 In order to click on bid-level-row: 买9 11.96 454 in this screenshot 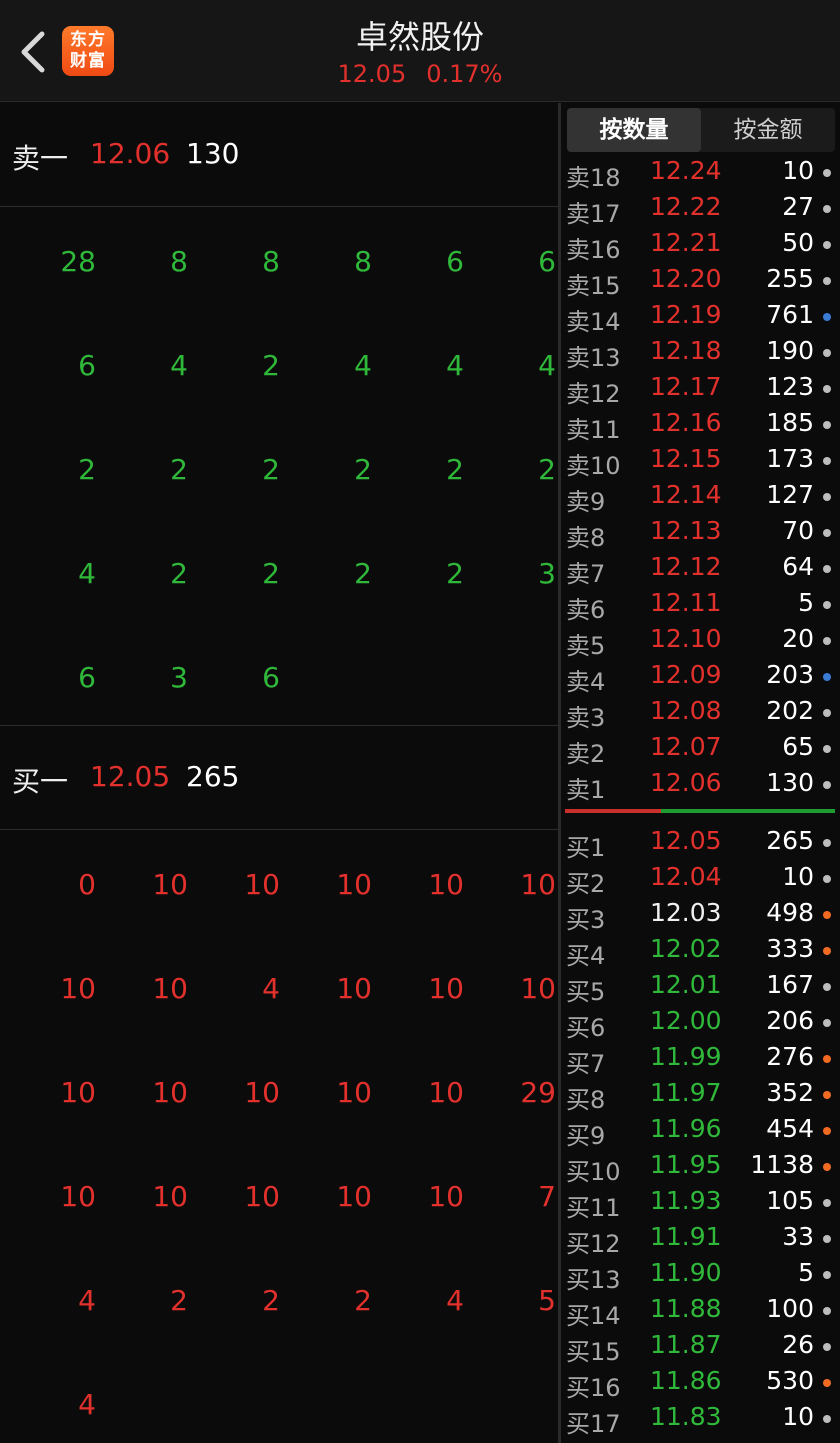, I will do `click(700, 1131)`.